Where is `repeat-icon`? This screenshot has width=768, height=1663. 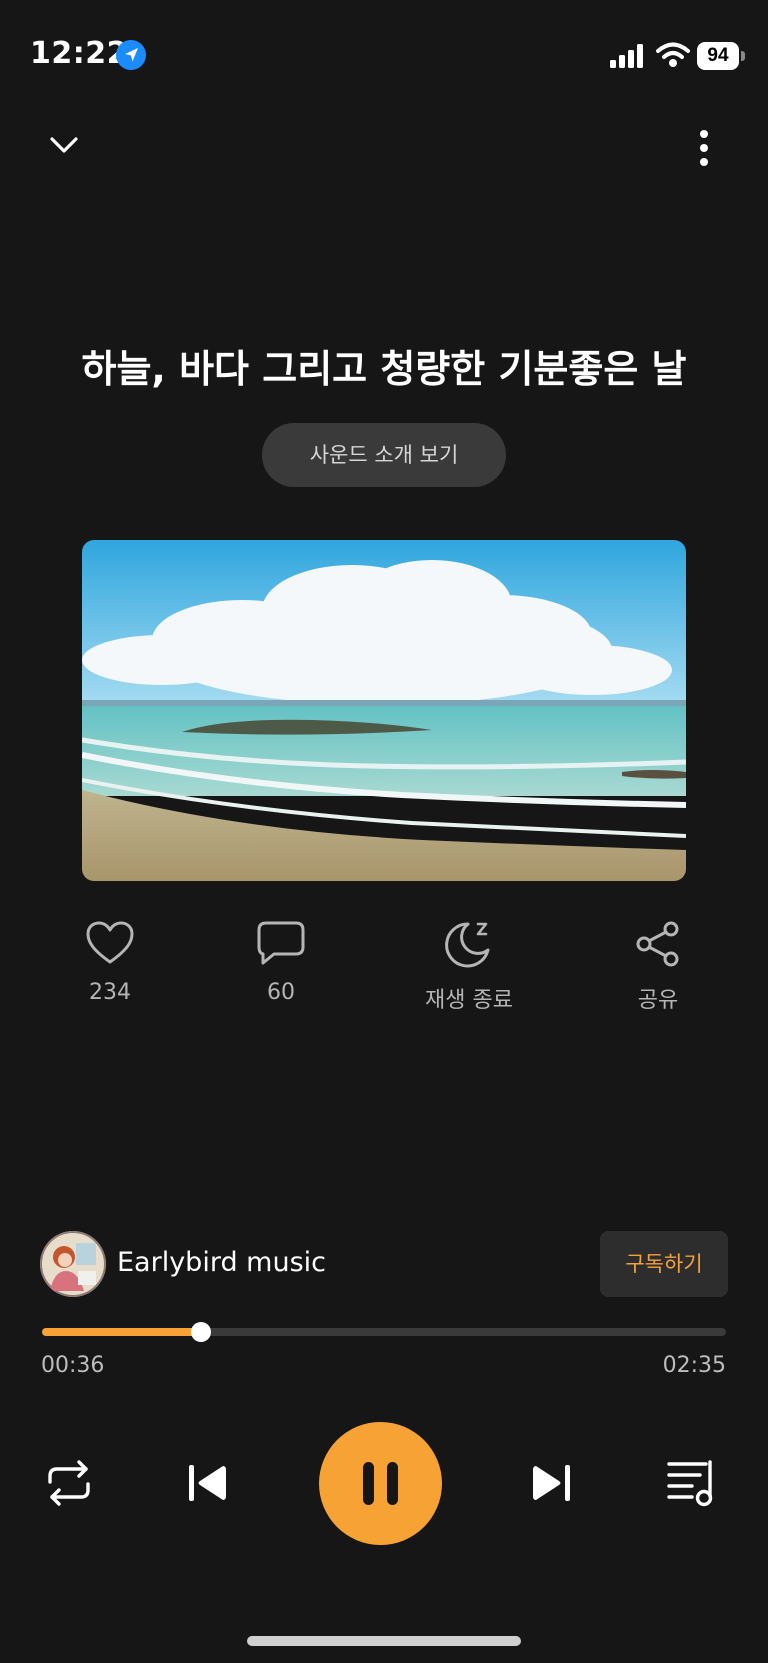
repeat-icon is located at coordinates (69, 1483).